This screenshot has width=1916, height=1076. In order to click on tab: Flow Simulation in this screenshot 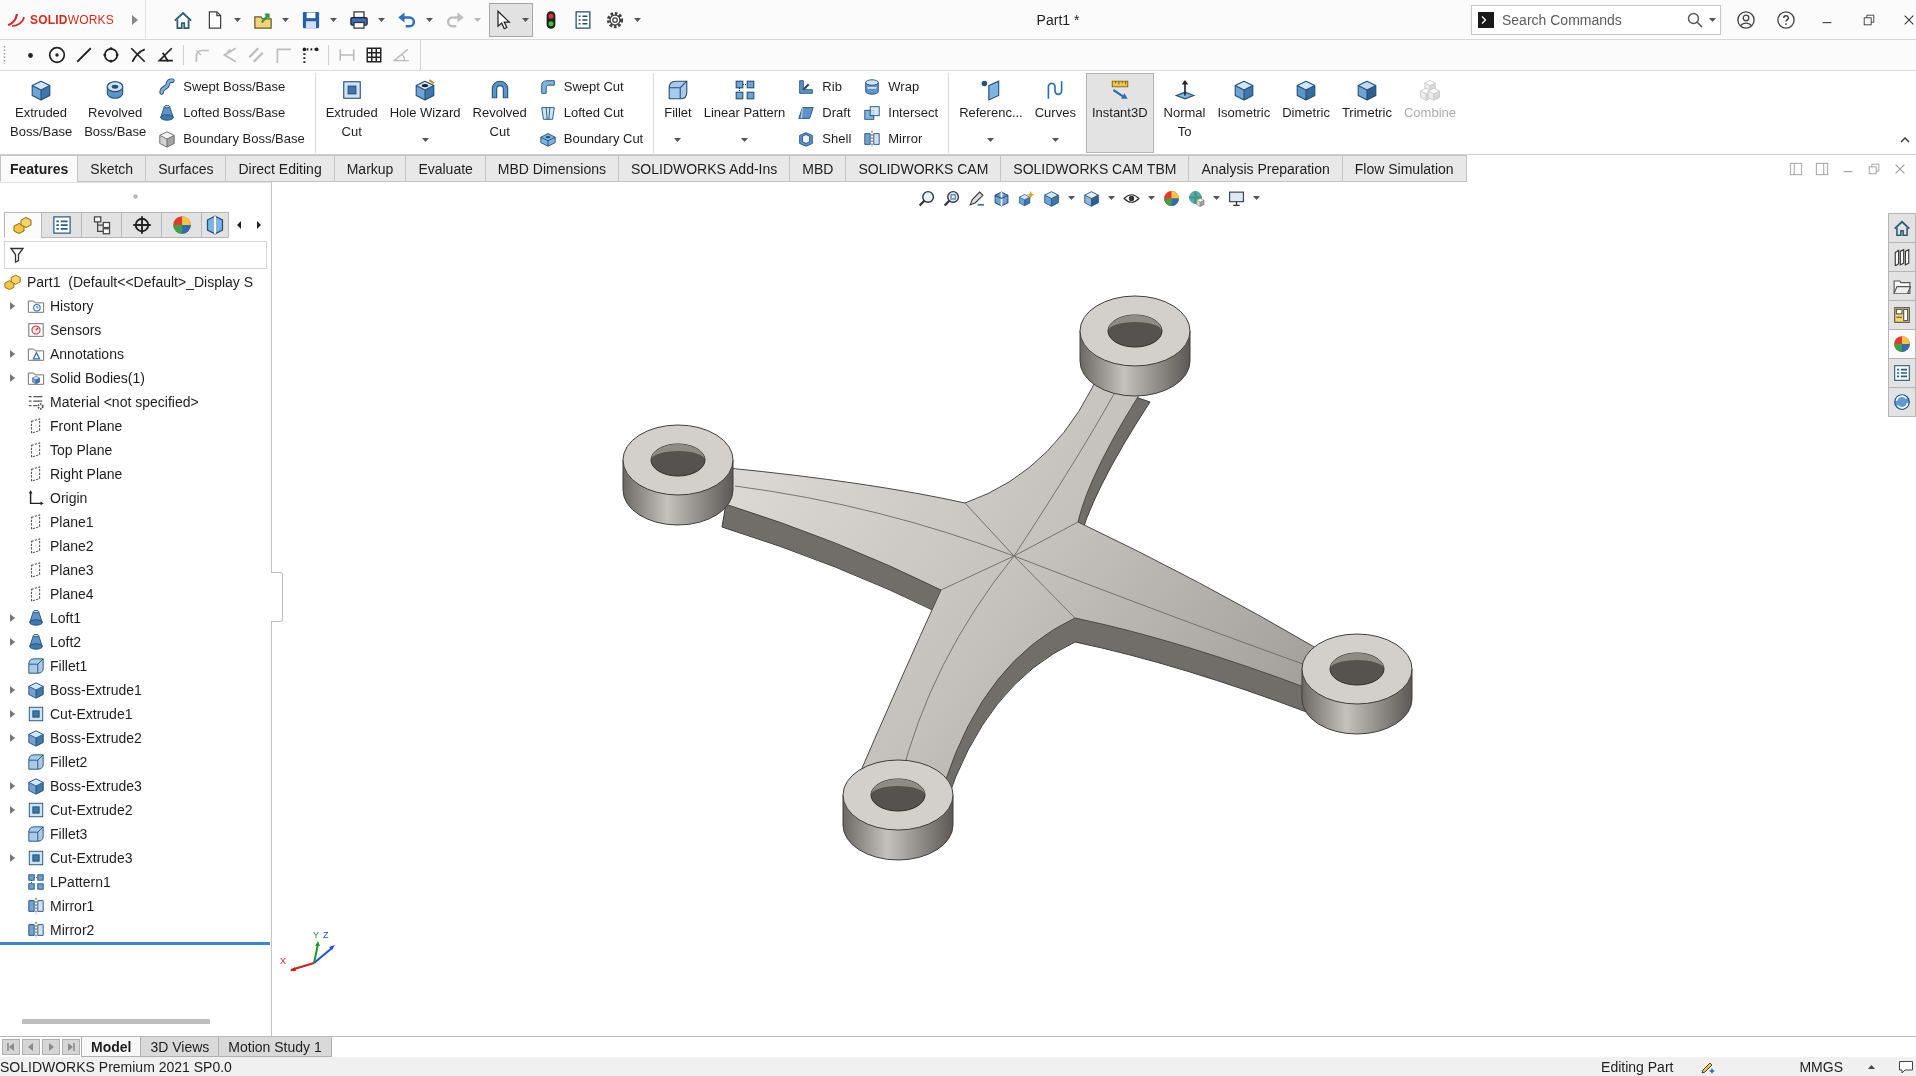, I will do `click(1404, 168)`.